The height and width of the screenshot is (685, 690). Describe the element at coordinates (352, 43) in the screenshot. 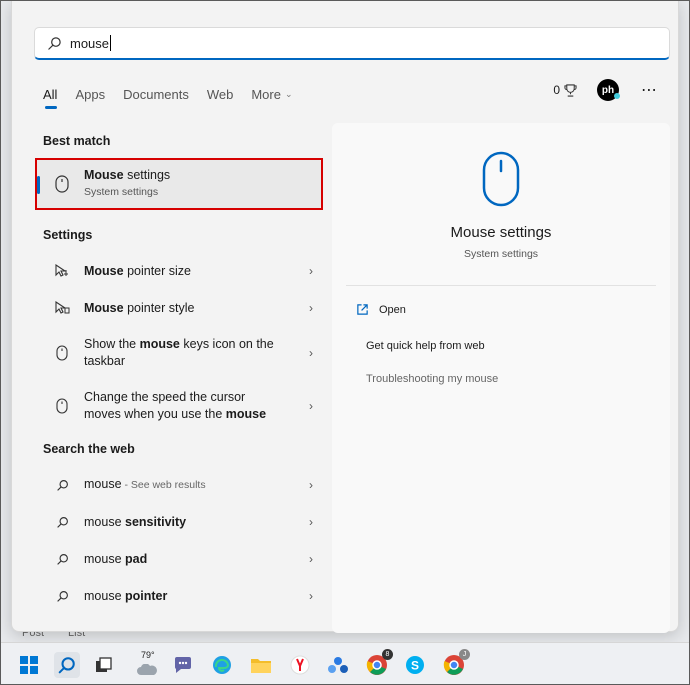

I see `search-box: mouse` at that location.